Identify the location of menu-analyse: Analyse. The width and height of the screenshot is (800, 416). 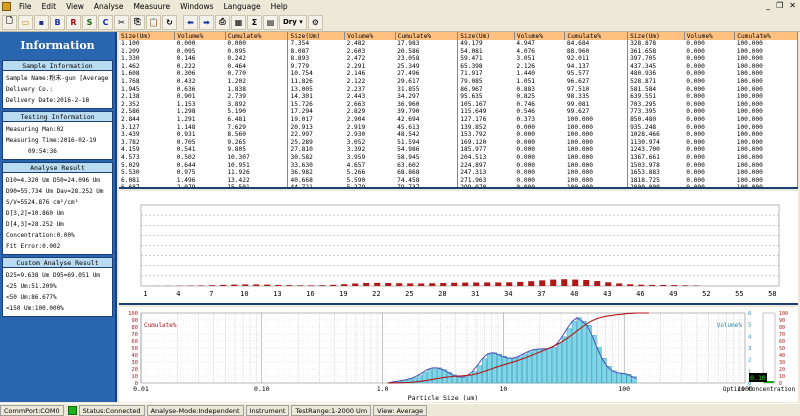
(109, 6).